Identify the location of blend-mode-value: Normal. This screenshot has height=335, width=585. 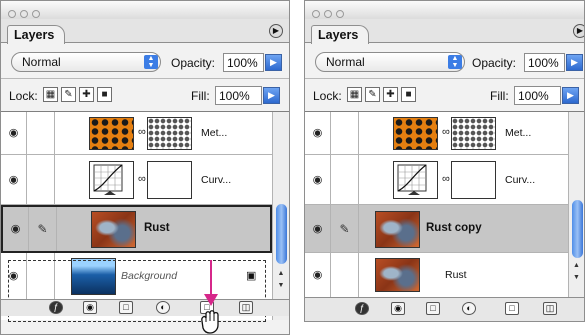
(41, 62).